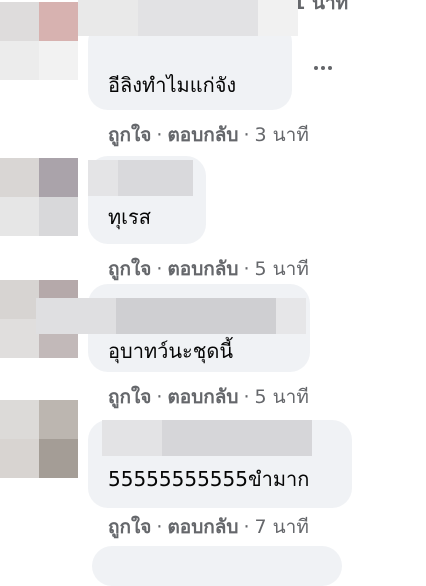  I want to click on reply-button-3: ตอบกลับ, so click(202, 397).